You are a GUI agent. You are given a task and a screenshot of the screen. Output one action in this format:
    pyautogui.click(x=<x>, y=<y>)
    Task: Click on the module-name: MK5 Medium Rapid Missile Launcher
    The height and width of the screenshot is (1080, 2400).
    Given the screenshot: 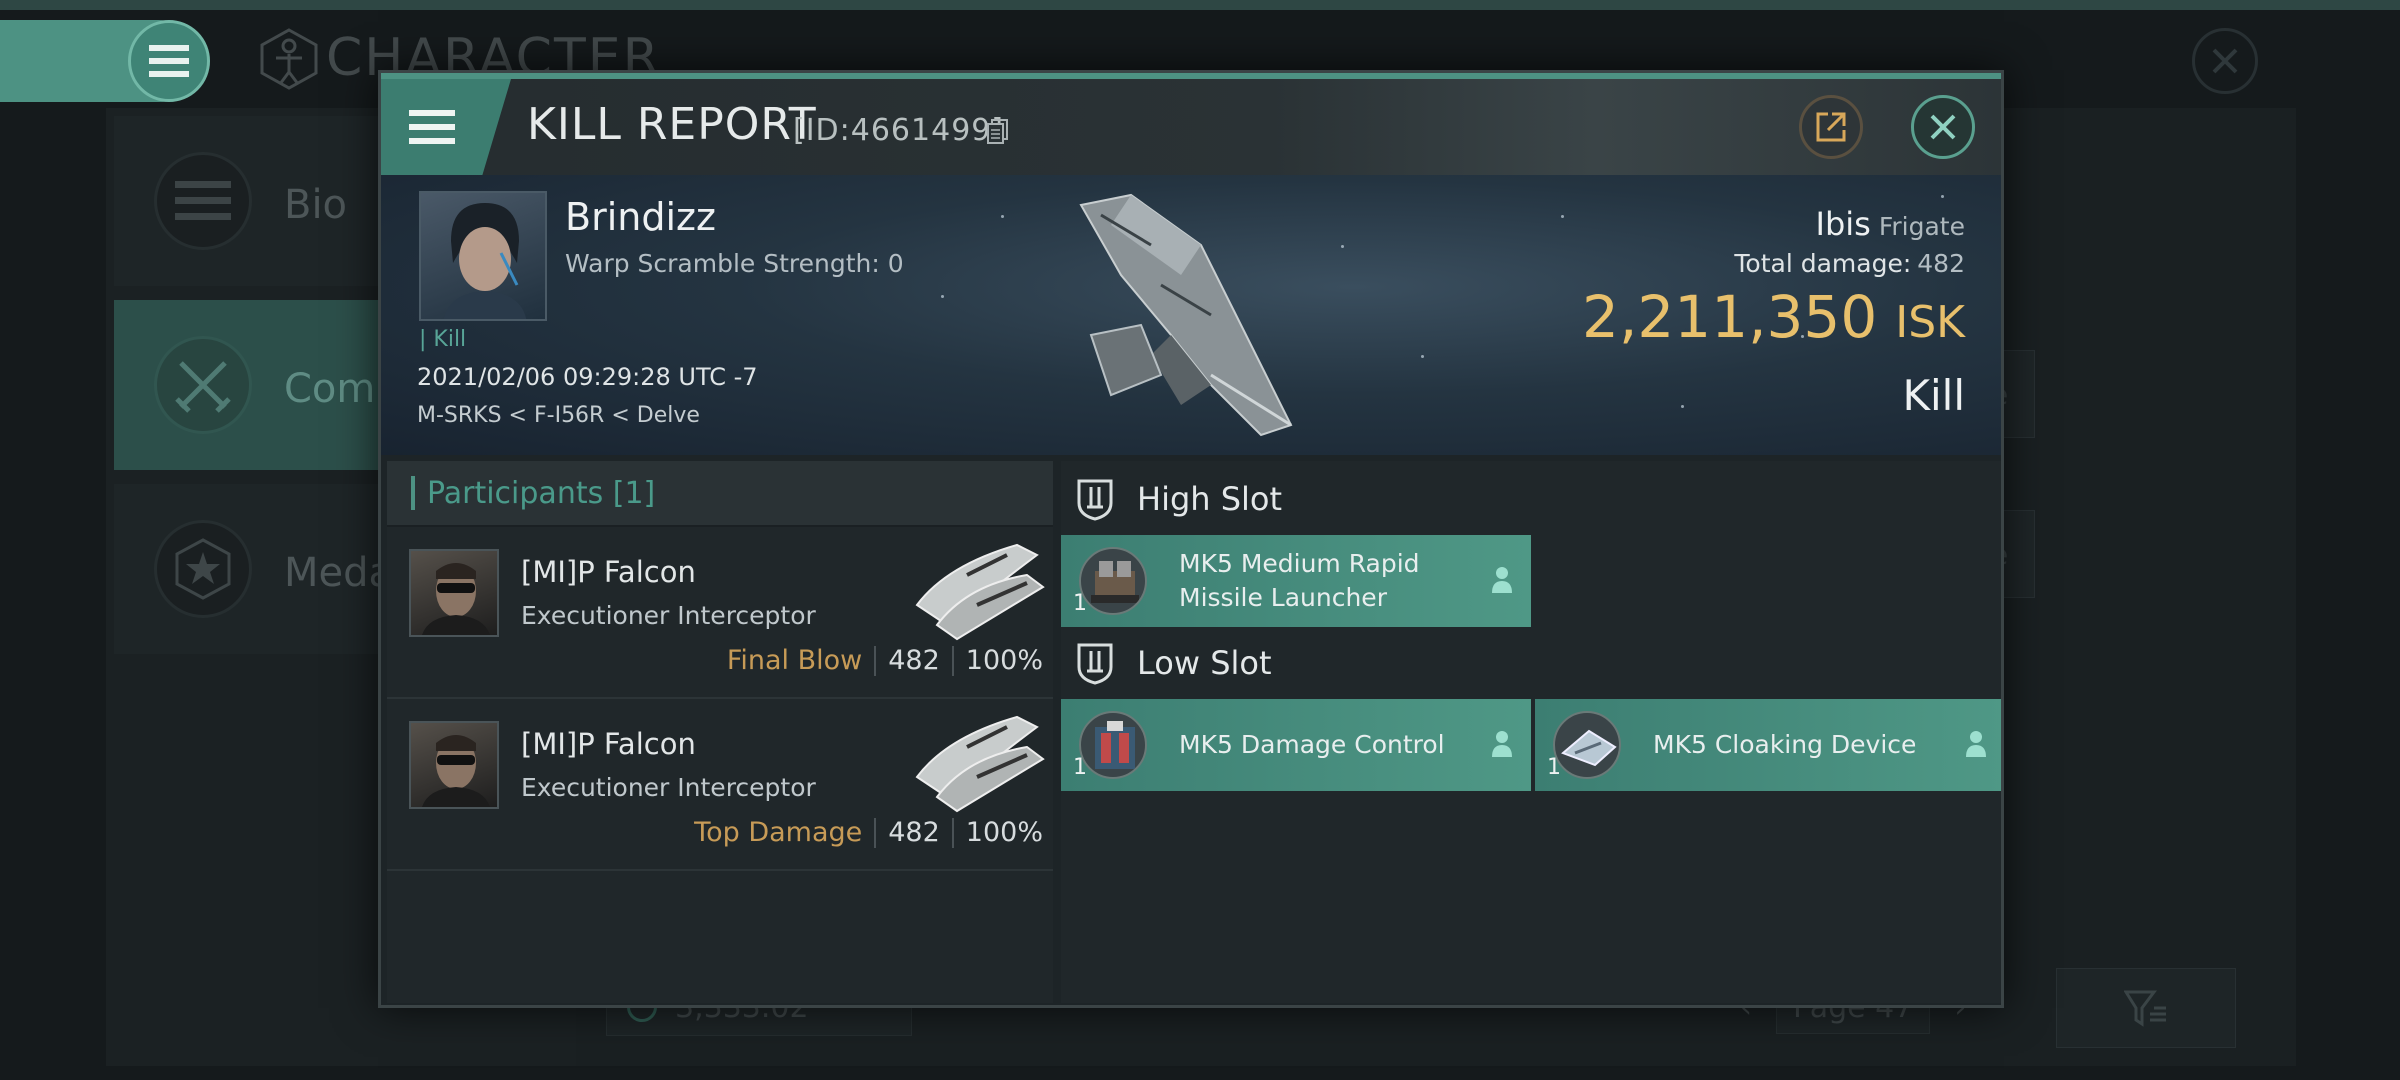 What is the action you would take?
    pyautogui.click(x=1299, y=581)
    